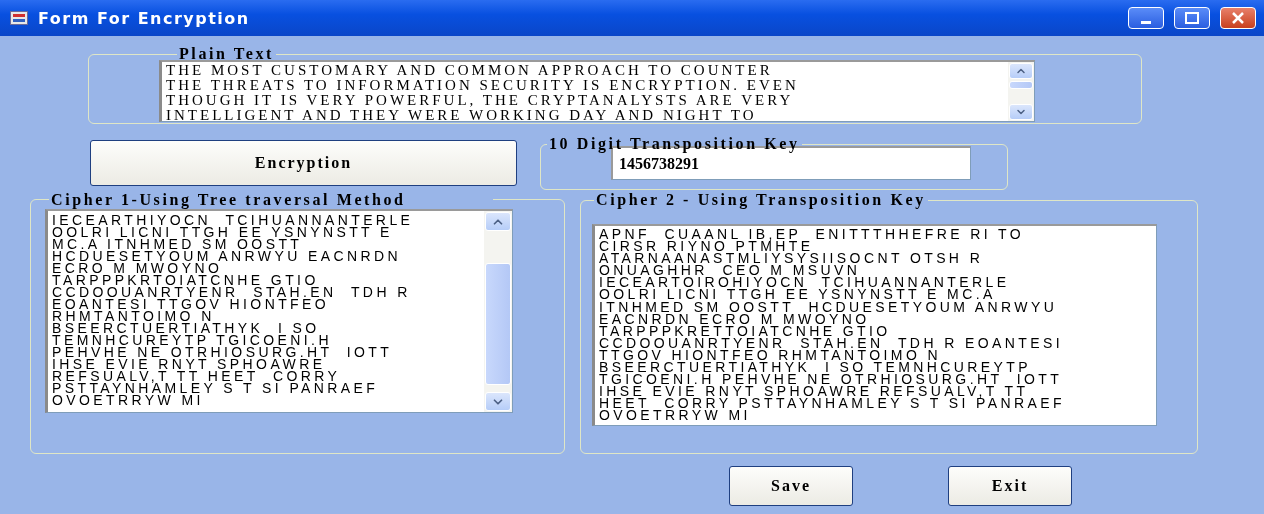 The width and height of the screenshot is (1264, 514). What do you see at coordinates (233, 310) in the screenshot?
I see `cipher-text: IECEARTHIYOCN TCIHUANNANTERLE OOLRI LICNI TTGH EE YSNYNSTT E MC.A ITNHMED SM OOSTT HCDUESETYOUM ANRWYU EACNRDN ECRO M MWOYNO TARPPPKRTOIATCNHE GTIO CCDOOUANRTYENR STAH.EN TDH R EOANTESI TTGOV HIONTFEO RHMTANTOIMO N BSEERCTUERTIATHYK I SO TEMNHCUREYTP TGICOENI.H PEHVHE NE OTRHIOSURG.HT IOTT IHSE EVIE RNYT SPHOAWRE REFSUALV,T TT HEET CORRY PSTTAYNHAMLEY S T SI PANRAEF OVOETRRYW MI` at bounding box center [233, 310].